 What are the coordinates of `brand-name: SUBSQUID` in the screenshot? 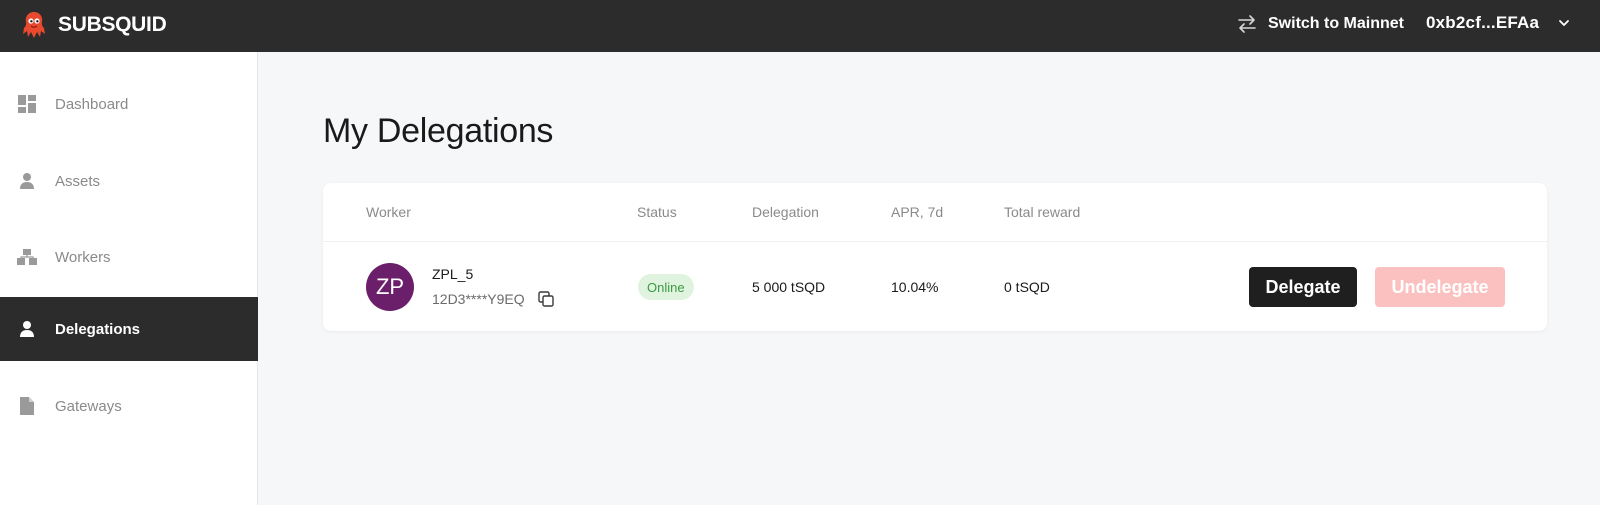 It's located at (112, 24).